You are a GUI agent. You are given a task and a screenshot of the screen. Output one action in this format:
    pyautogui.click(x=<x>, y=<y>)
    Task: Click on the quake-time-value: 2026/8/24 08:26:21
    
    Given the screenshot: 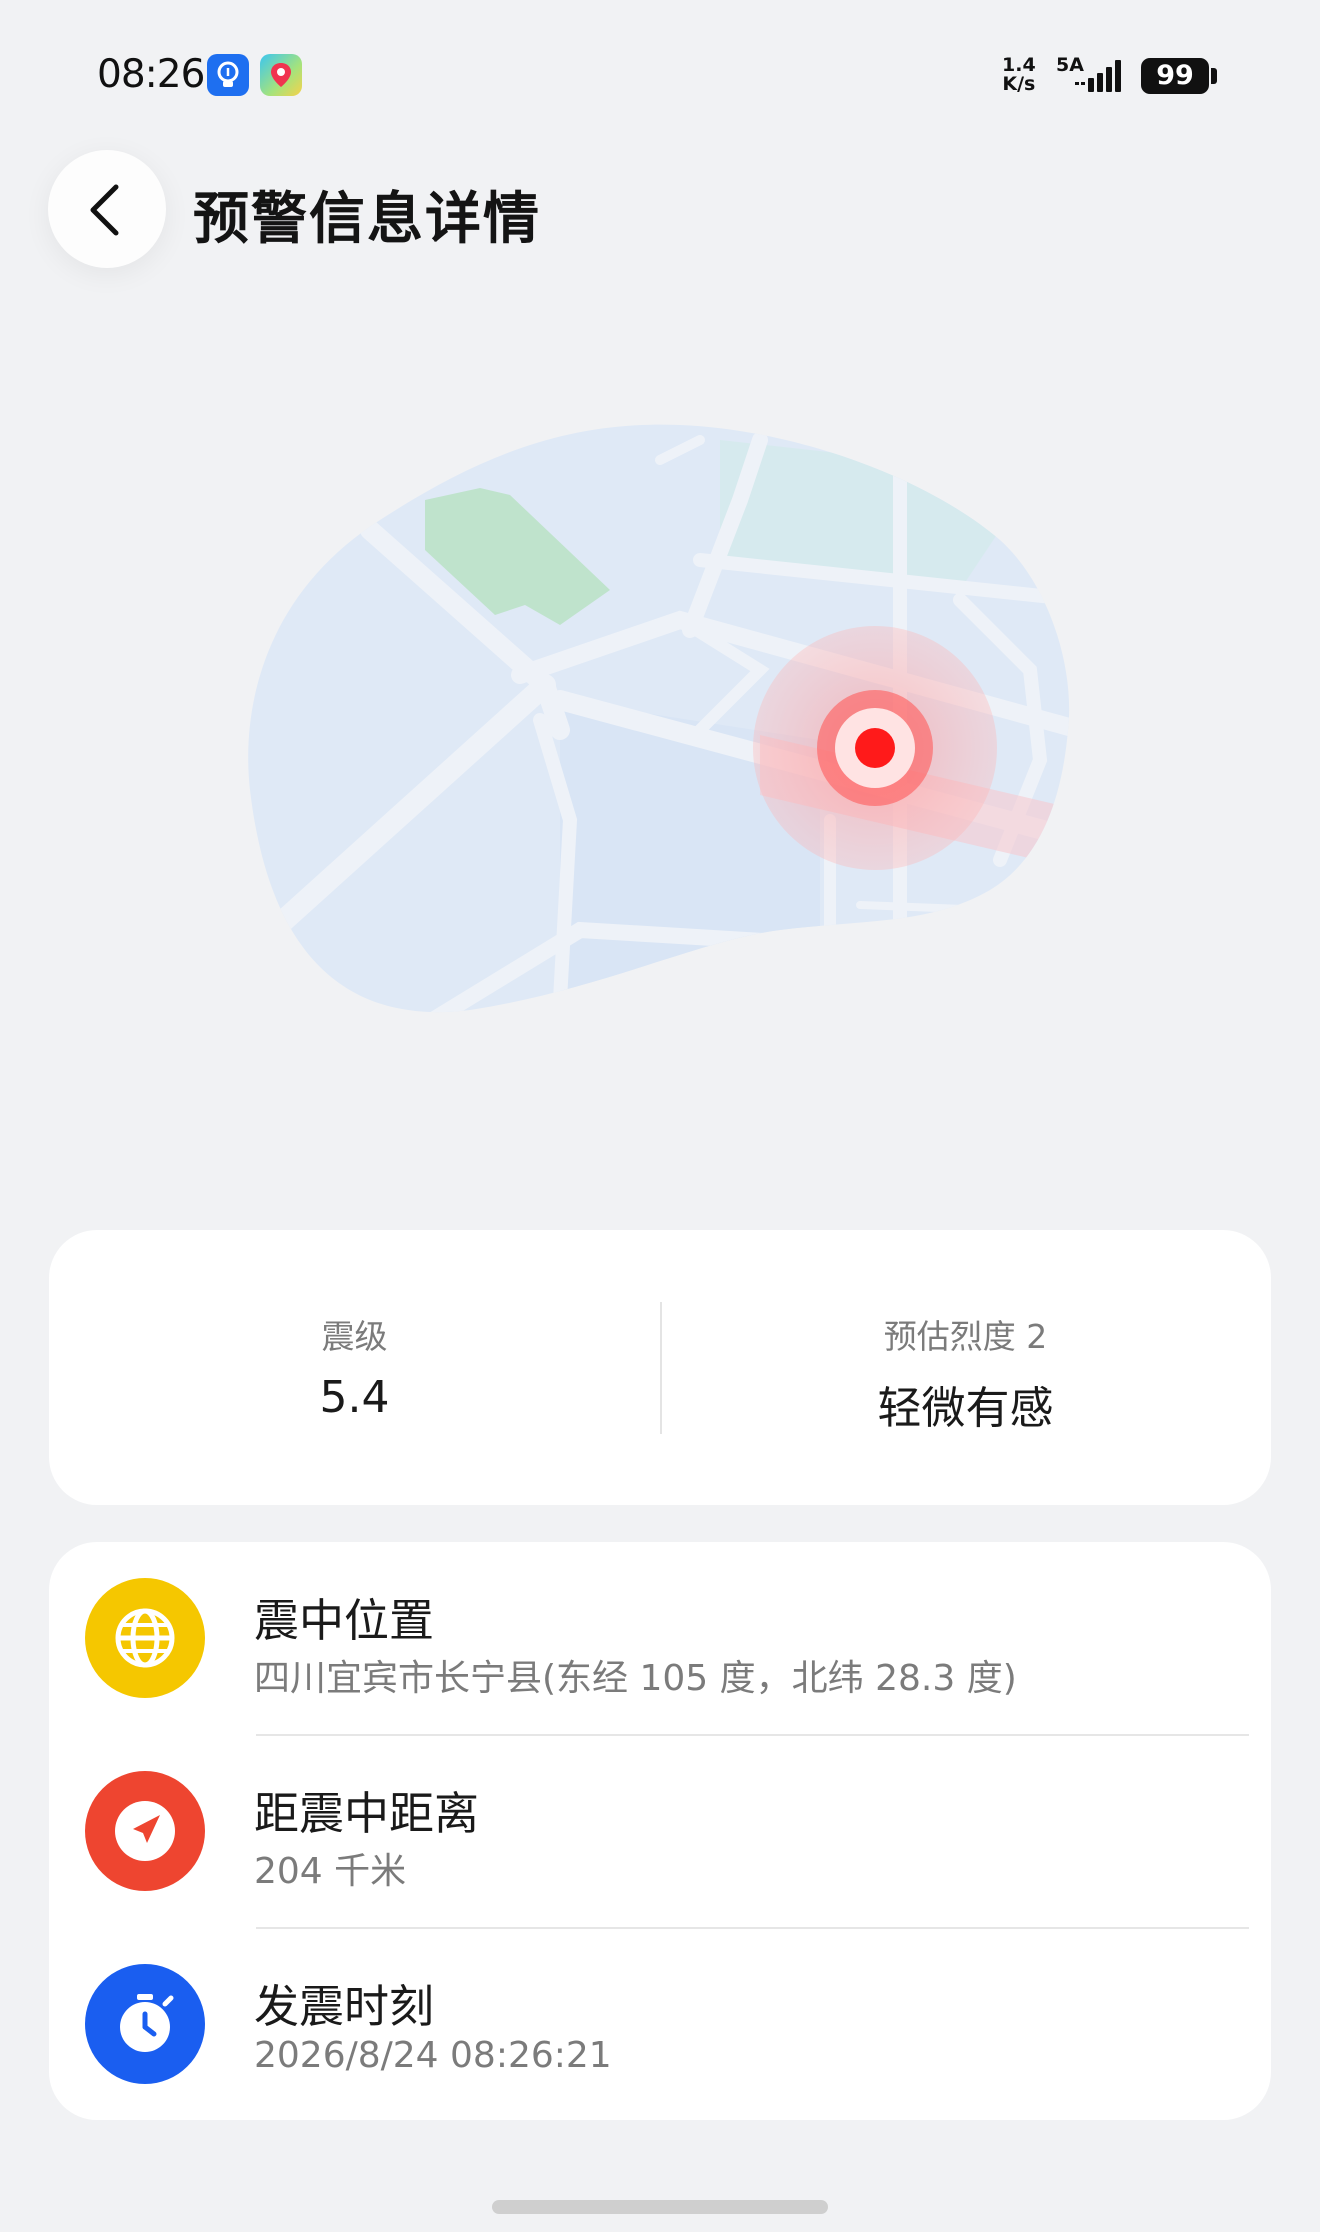 What is the action you would take?
    pyautogui.click(x=433, y=2055)
    